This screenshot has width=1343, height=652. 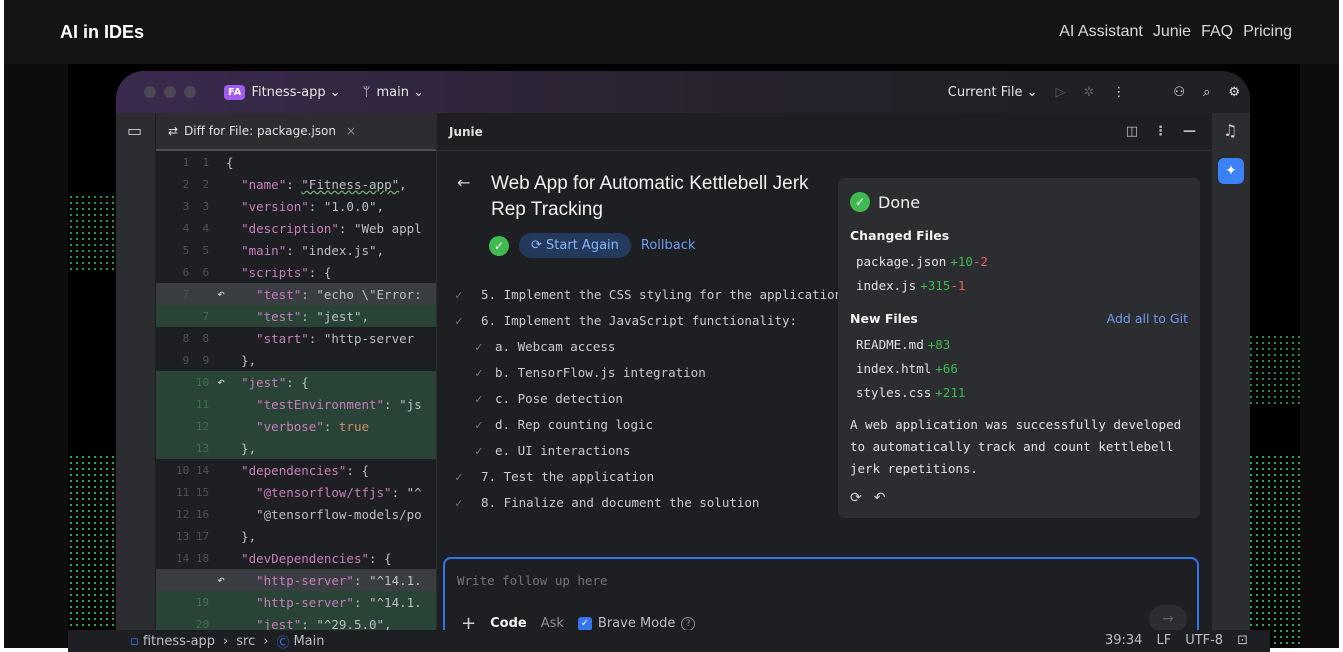 I want to click on line-numbers: 9 9, so click(x=191, y=360).